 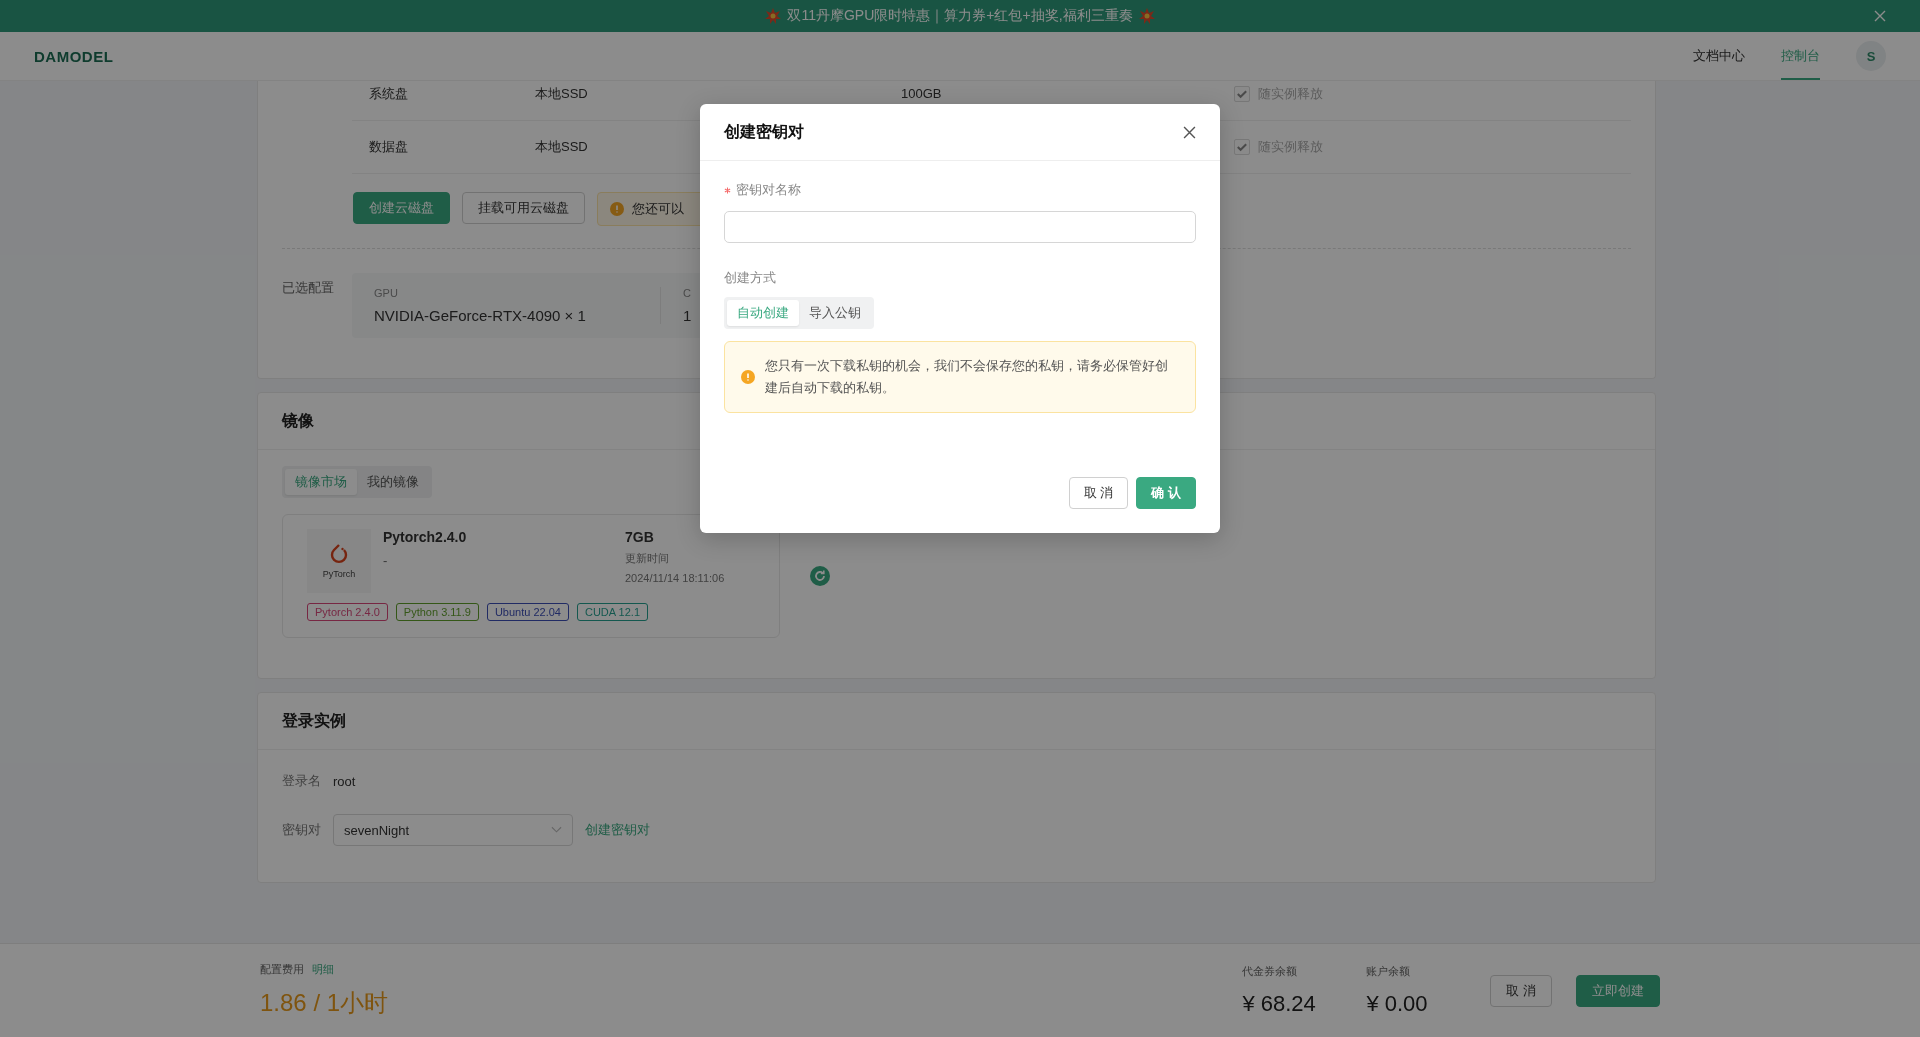 What do you see at coordinates (393, 482) in the screenshot?
I see `image-tab: 我的镜像` at bounding box center [393, 482].